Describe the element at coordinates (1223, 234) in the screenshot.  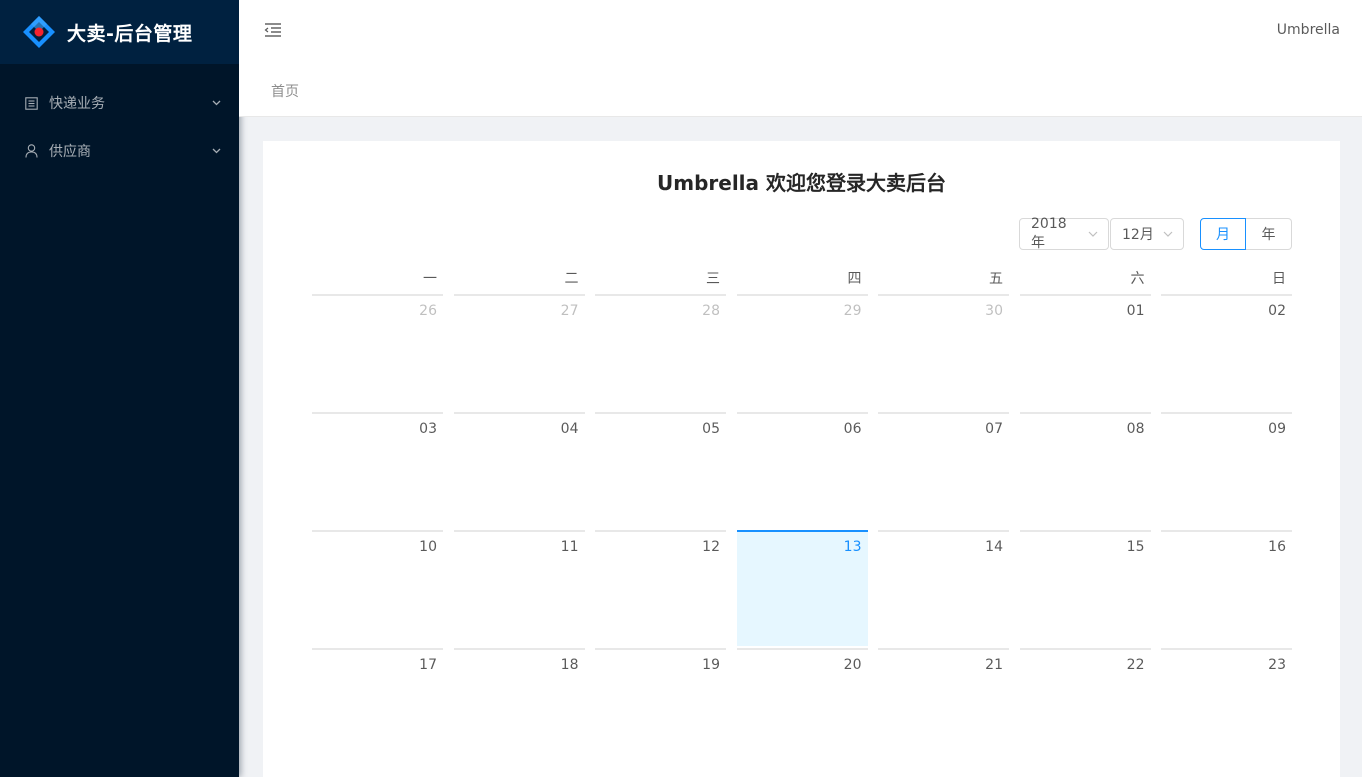
I see `mode-month-button: 月` at that location.